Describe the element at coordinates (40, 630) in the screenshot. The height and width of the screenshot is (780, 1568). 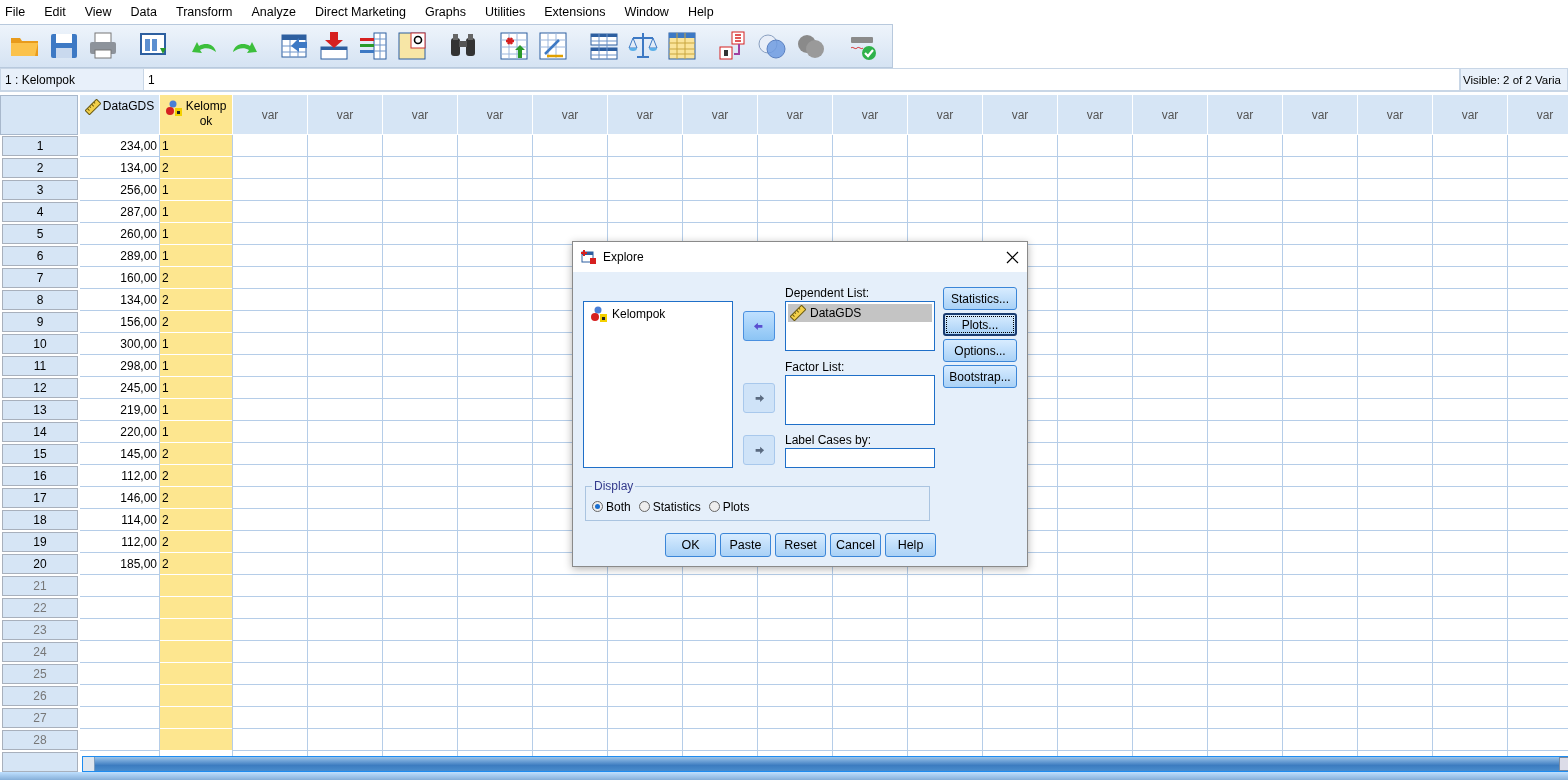
I see `row-number: 23` at that location.